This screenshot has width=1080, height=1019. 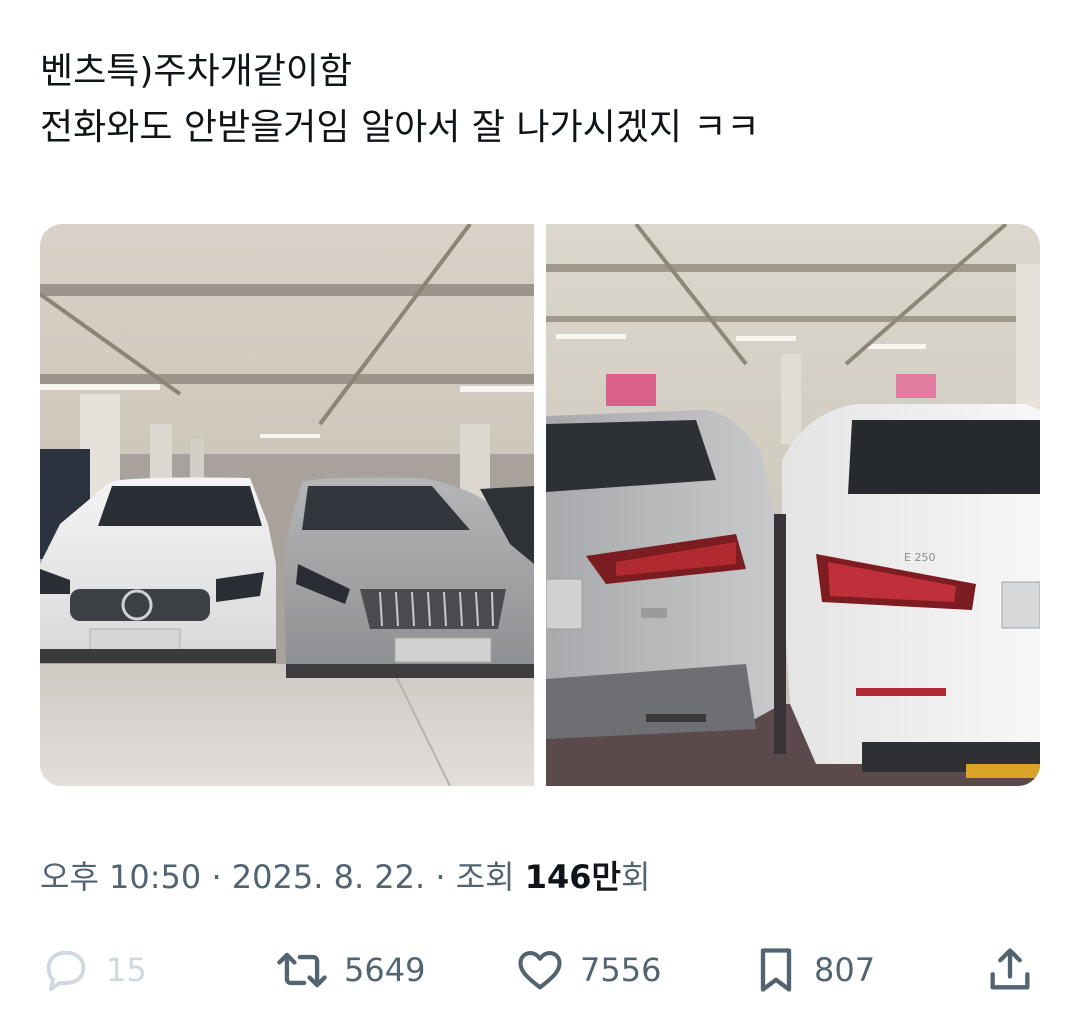 I want to click on share-button, so click(x=1010, y=970).